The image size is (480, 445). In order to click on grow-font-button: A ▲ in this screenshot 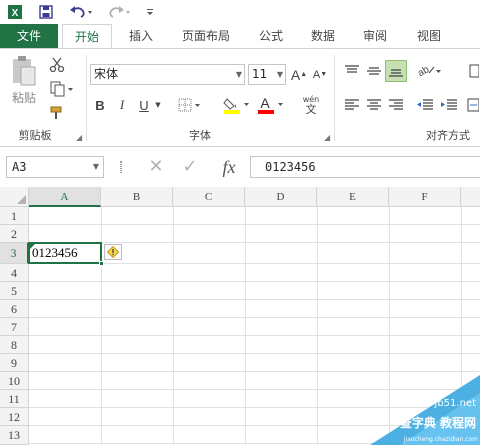, I will do `click(299, 74)`.